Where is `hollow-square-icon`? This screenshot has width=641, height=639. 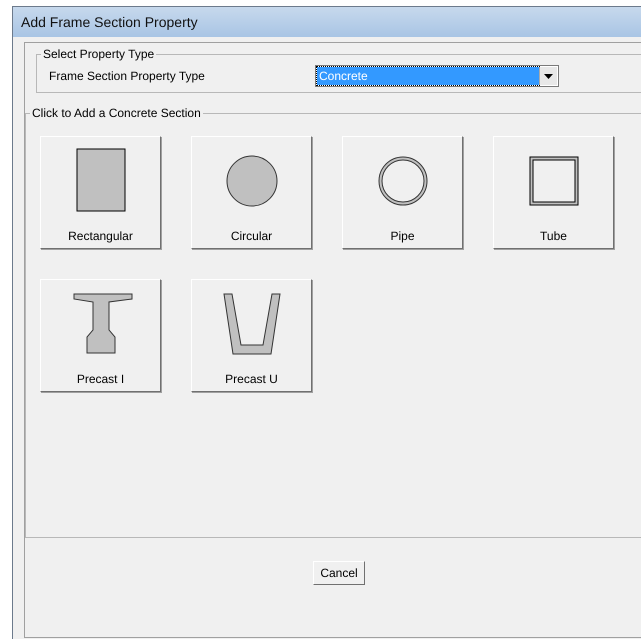
hollow-square-icon is located at coordinates (553, 181).